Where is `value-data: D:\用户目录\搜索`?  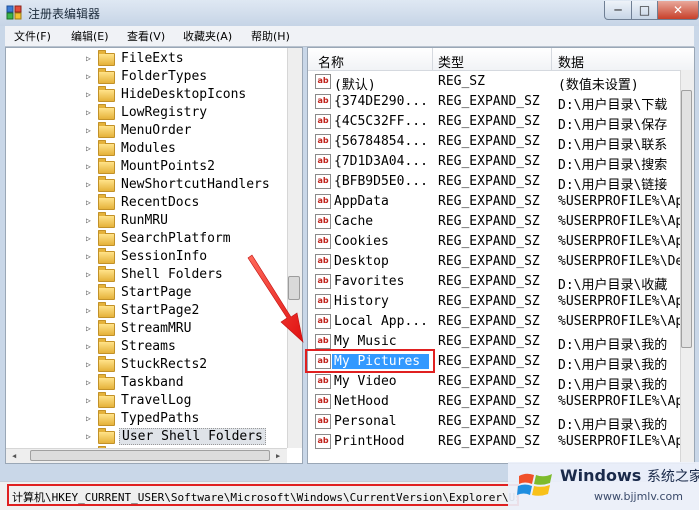
value-data: D:\用户目录\搜索 is located at coordinates (613, 165).